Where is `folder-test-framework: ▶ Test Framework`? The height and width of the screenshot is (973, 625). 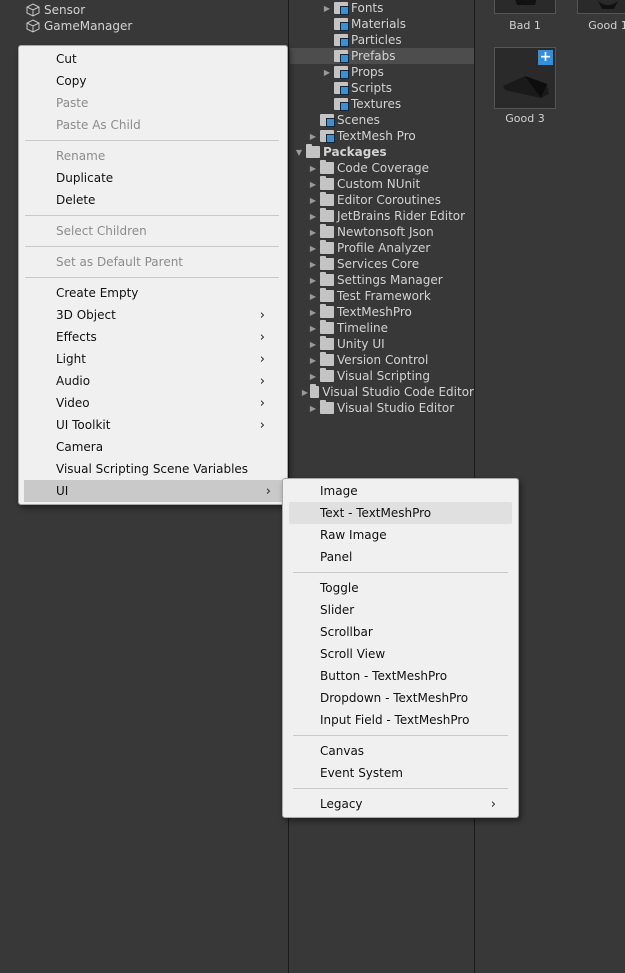
folder-test-framework: ▶ Test Framework is located at coordinates (382, 296).